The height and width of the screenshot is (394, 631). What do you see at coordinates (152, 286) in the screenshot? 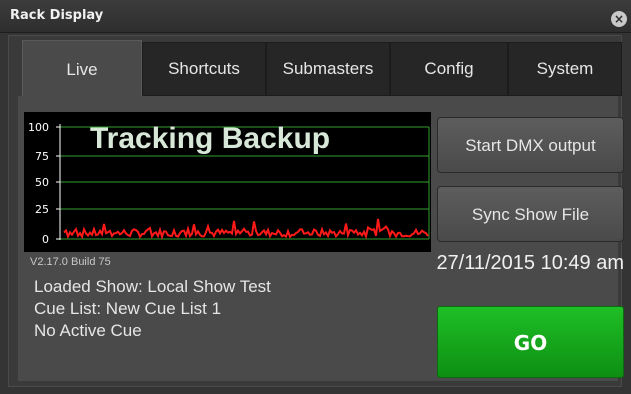
I see `loaded-show-text: Loaded Show: Local Show Test` at bounding box center [152, 286].